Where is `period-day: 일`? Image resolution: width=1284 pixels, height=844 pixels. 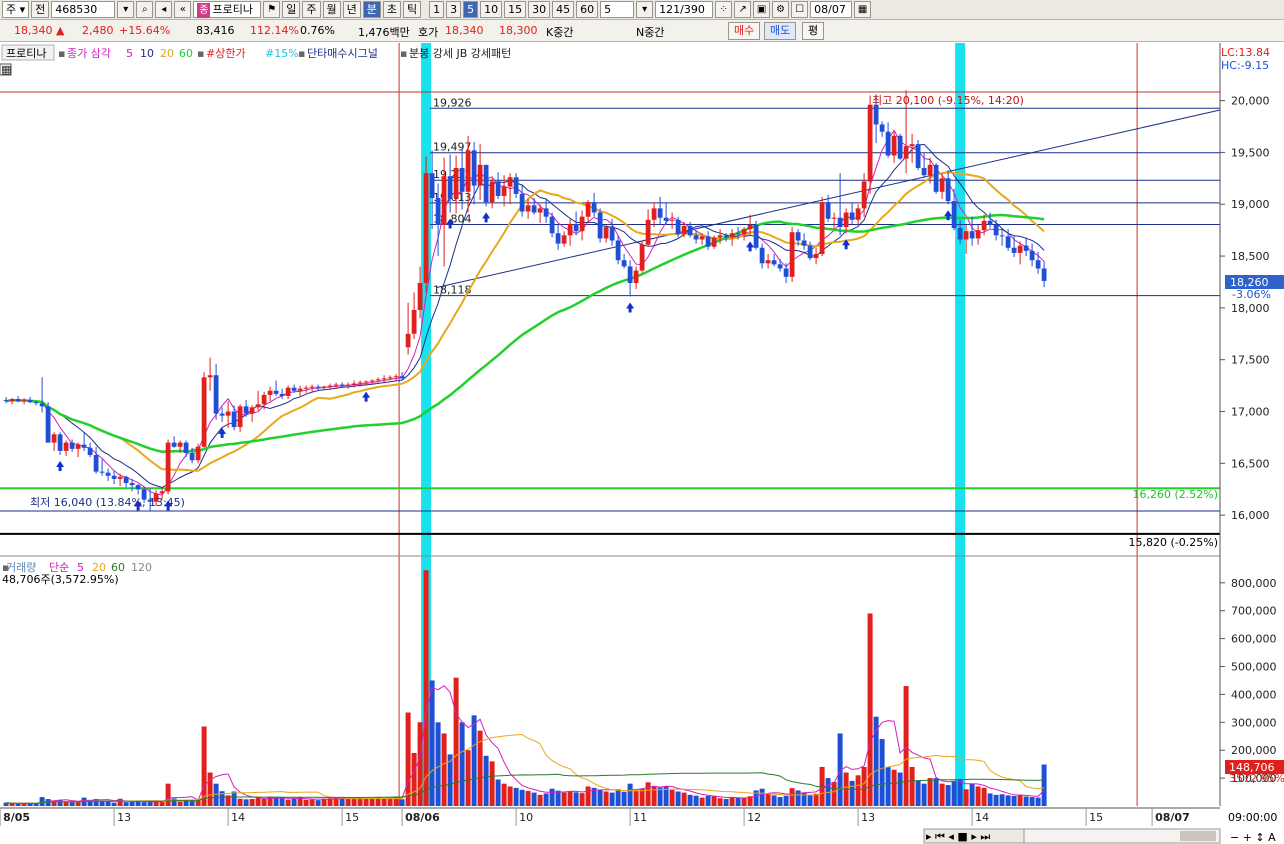 period-day: 일 is located at coordinates (291, 9).